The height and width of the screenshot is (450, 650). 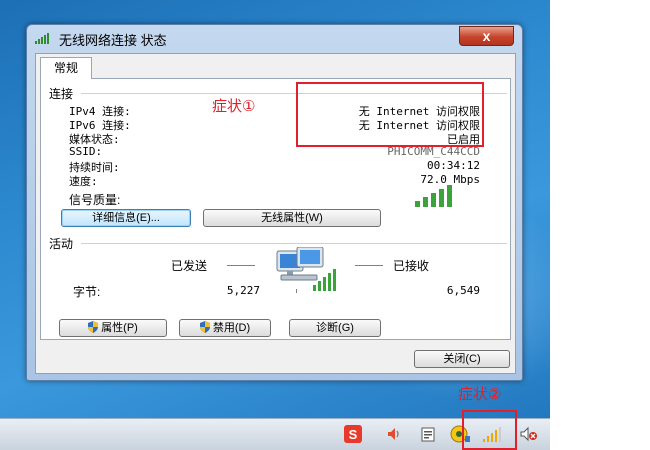 What do you see at coordinates (241, 265) in the screenshot?
I see `sent-line` at bounding box center [241, 265].